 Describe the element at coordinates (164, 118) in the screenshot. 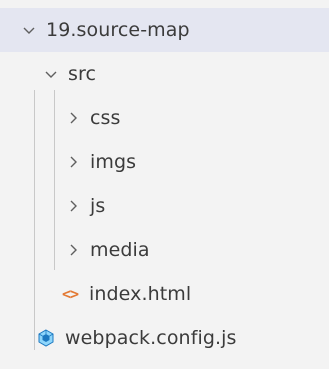

I see `tree-item-folder-css: css` at that location.